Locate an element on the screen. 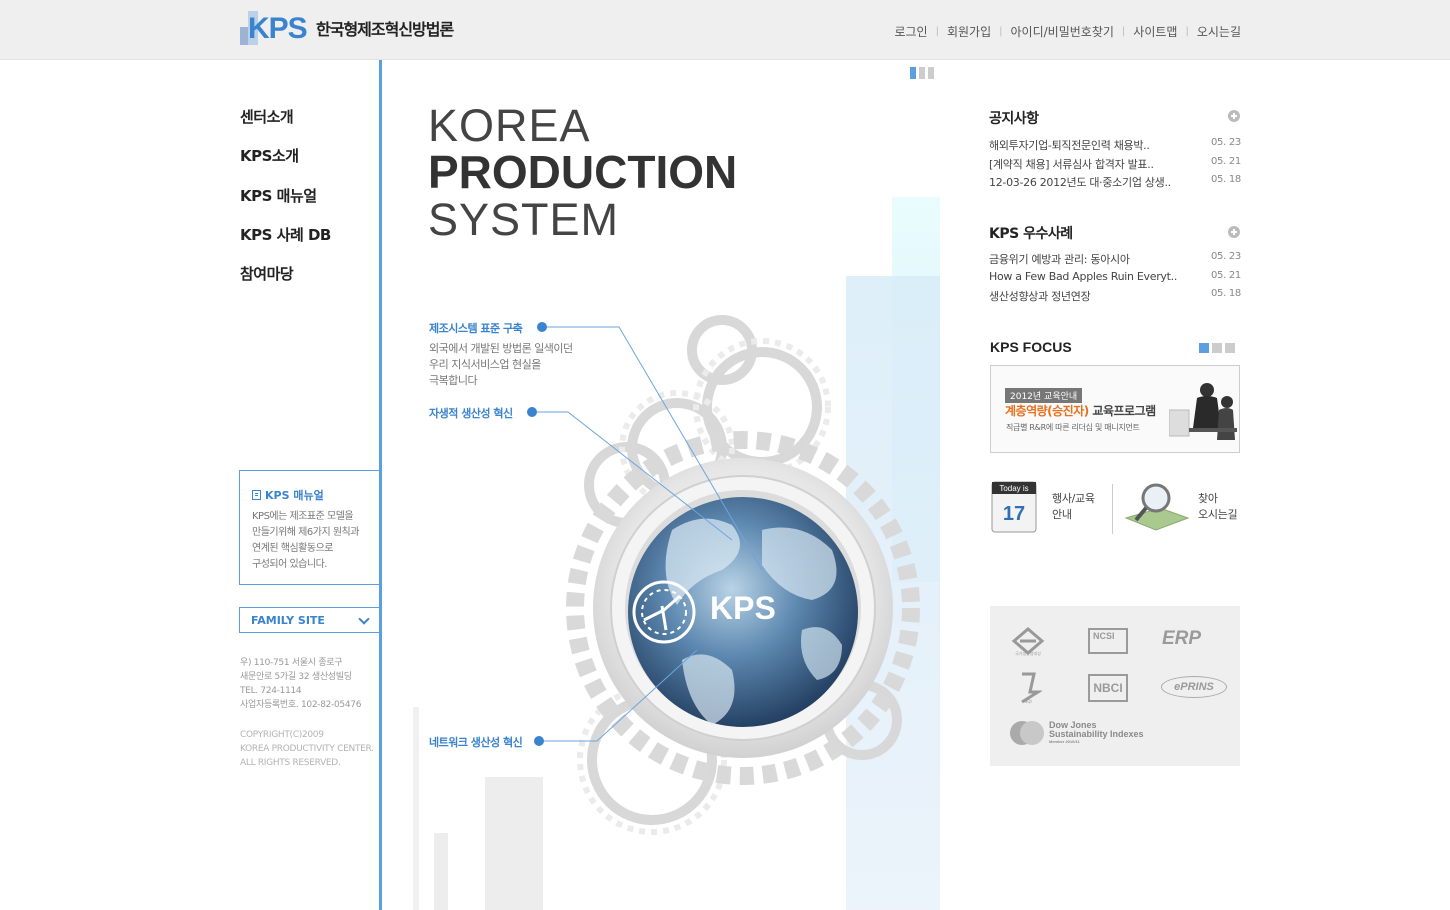  callout-self-productivity: 자생적 생산성 혁신 is located at coordinates (471, 413).